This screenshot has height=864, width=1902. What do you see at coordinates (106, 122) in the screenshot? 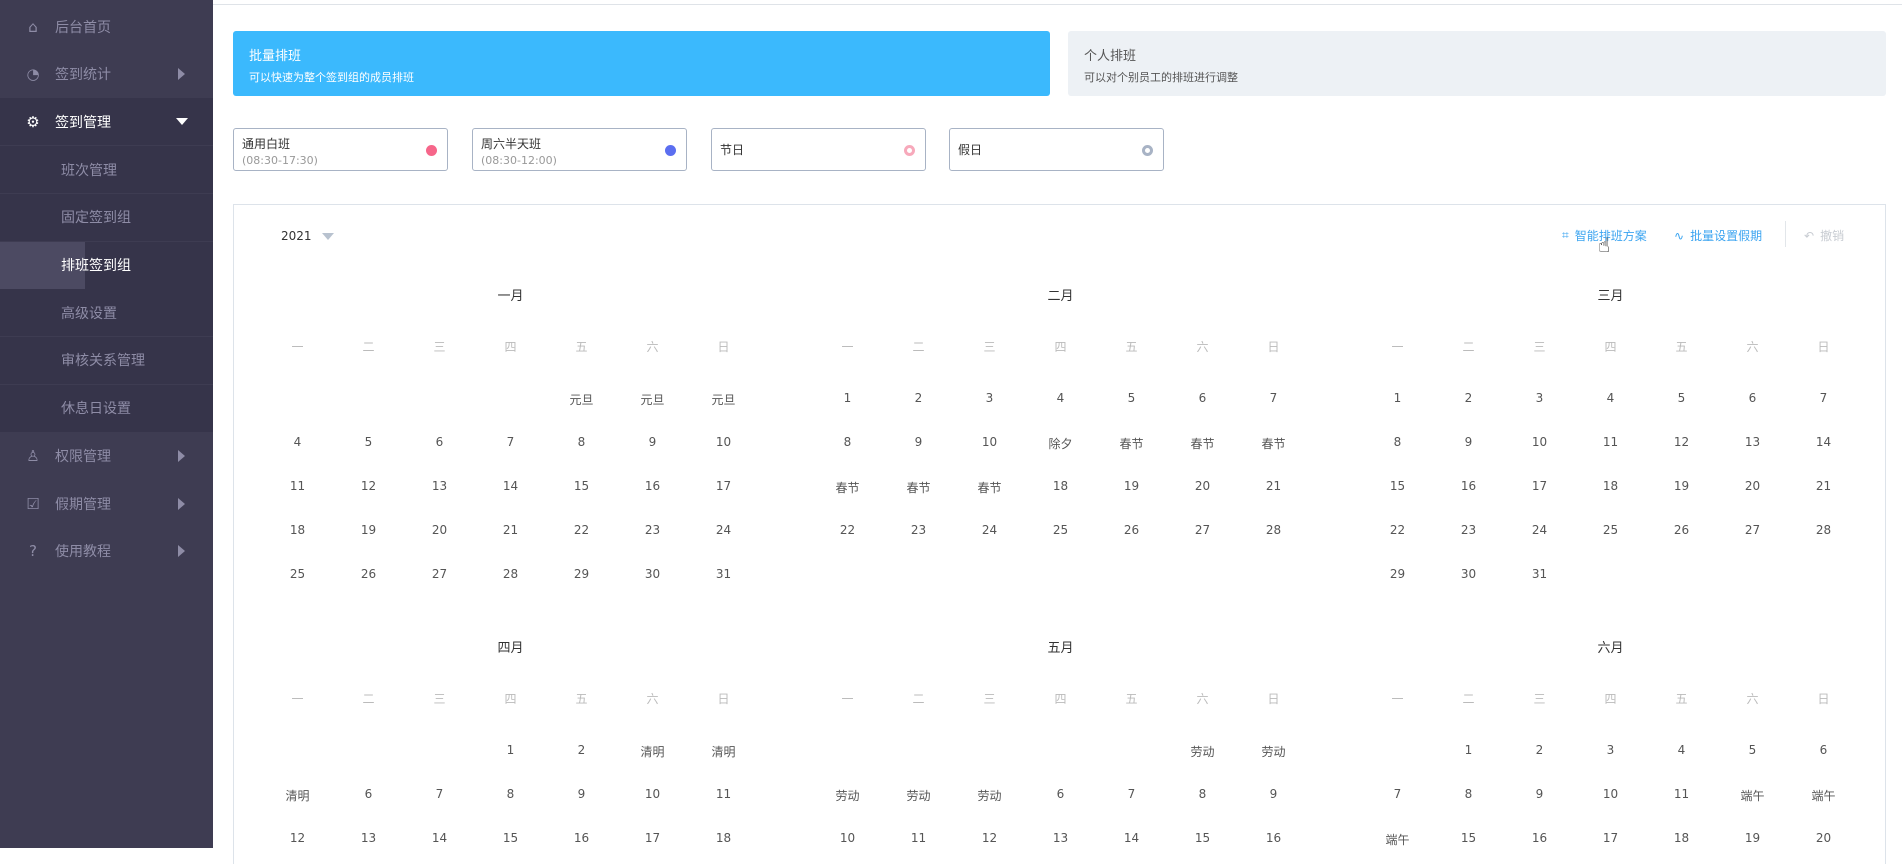
I see `sidebar-item-2: ⚙ 签到管理` at bounding box center [106, 122].